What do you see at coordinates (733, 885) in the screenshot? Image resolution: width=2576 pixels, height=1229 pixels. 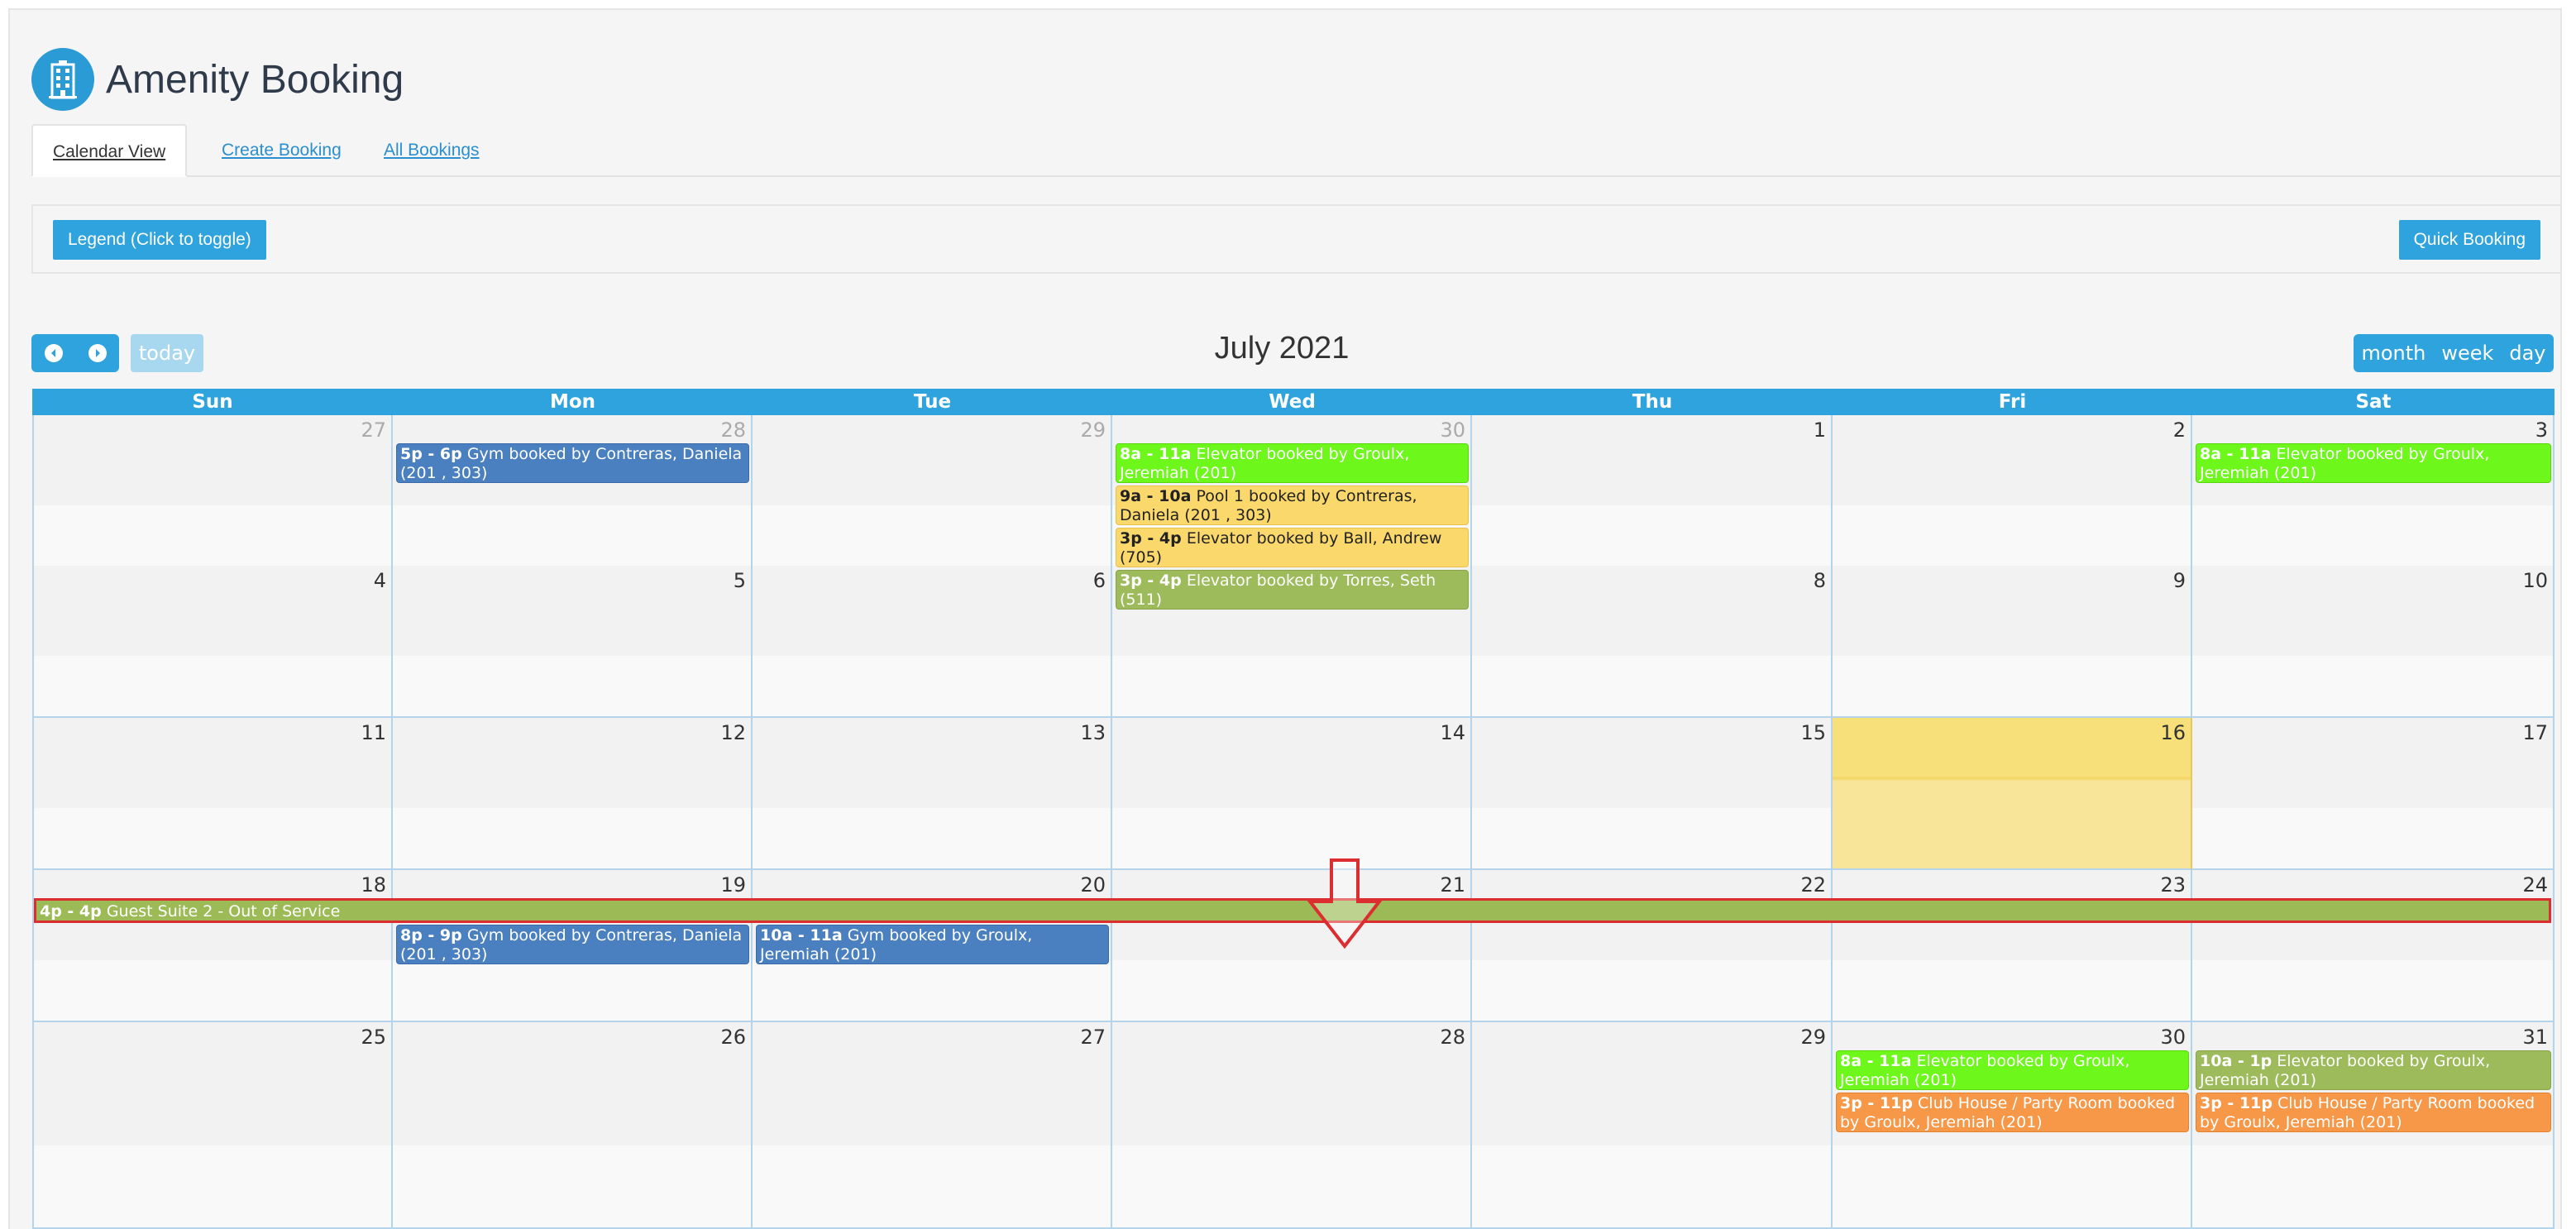 I see `day-number: 19` at bounding box center [733, 885].